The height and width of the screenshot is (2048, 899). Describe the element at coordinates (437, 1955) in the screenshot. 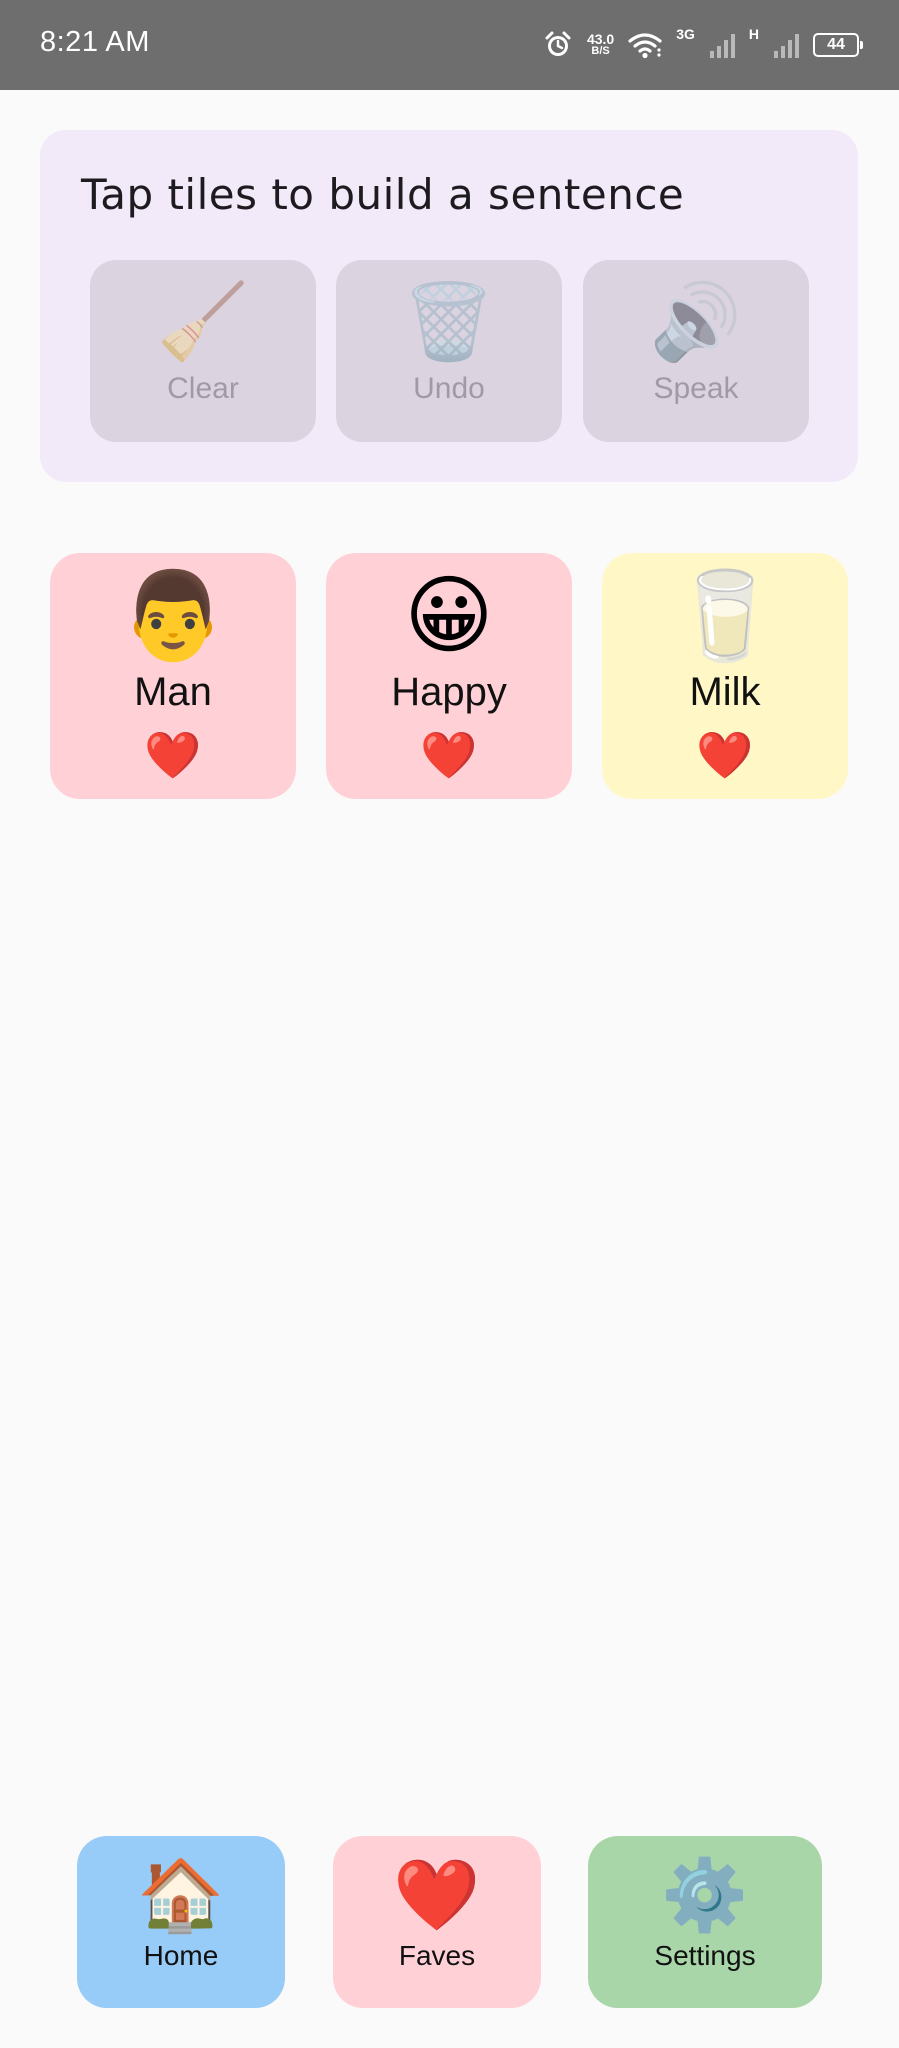

I see `nav-faves-label: Faves` at that location.